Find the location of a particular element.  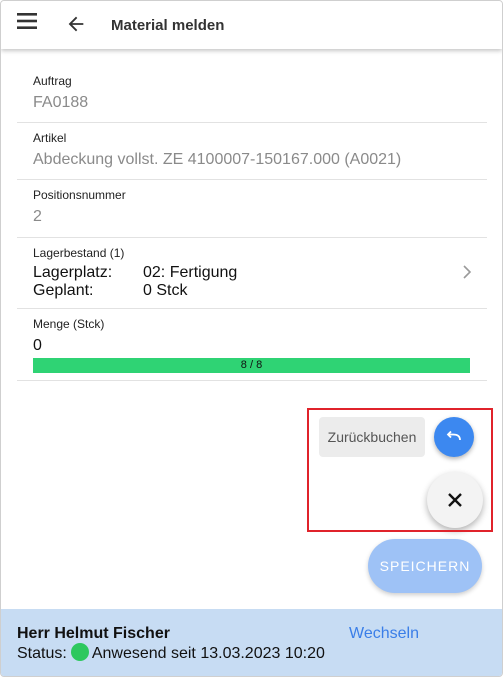

lagerbestand-label: Lagerbestand (1) is located at coordinates (79, 253).